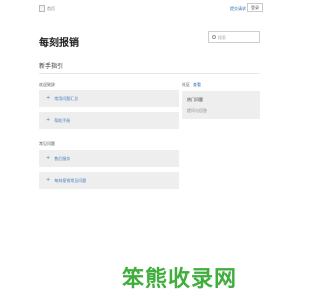  I want to click on search-box, so click(234, 37).